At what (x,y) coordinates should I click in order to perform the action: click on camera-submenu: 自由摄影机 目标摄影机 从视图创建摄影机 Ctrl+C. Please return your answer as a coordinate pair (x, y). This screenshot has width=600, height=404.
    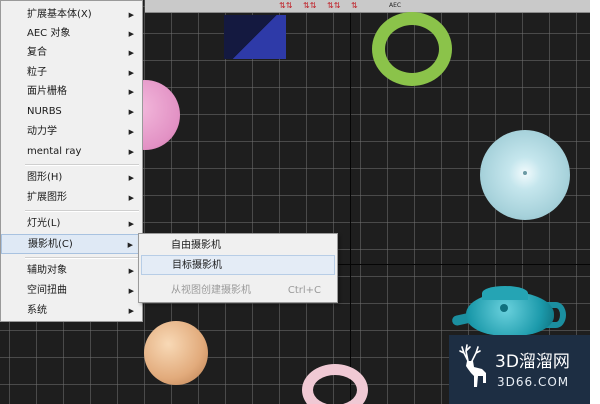
    Looking at the image, I should click on (238, 268).